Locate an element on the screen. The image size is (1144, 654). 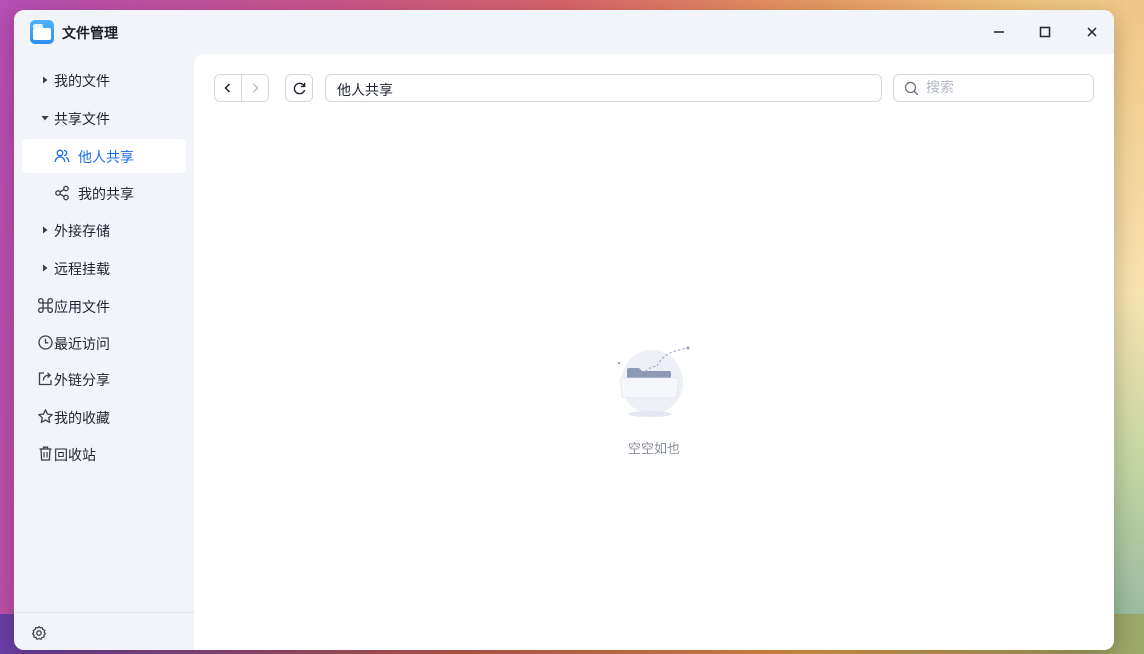
empty-folder-illustration is located at coordinates (653, 381).